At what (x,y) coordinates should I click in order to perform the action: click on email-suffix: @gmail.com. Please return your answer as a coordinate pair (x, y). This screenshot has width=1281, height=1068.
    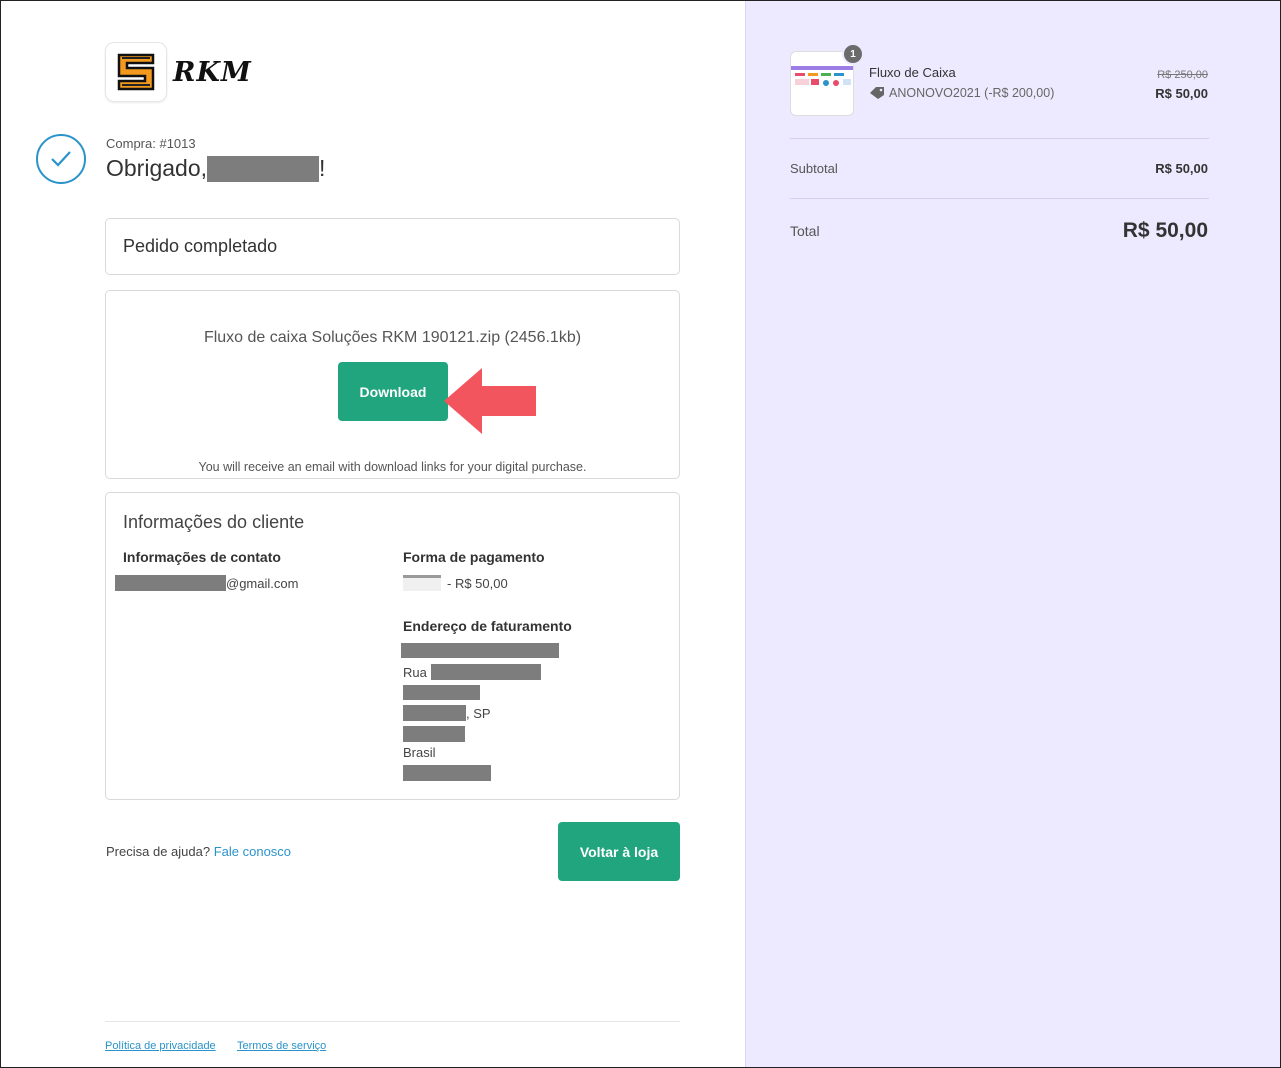
    Looking at the image, I should click on (262, 583).